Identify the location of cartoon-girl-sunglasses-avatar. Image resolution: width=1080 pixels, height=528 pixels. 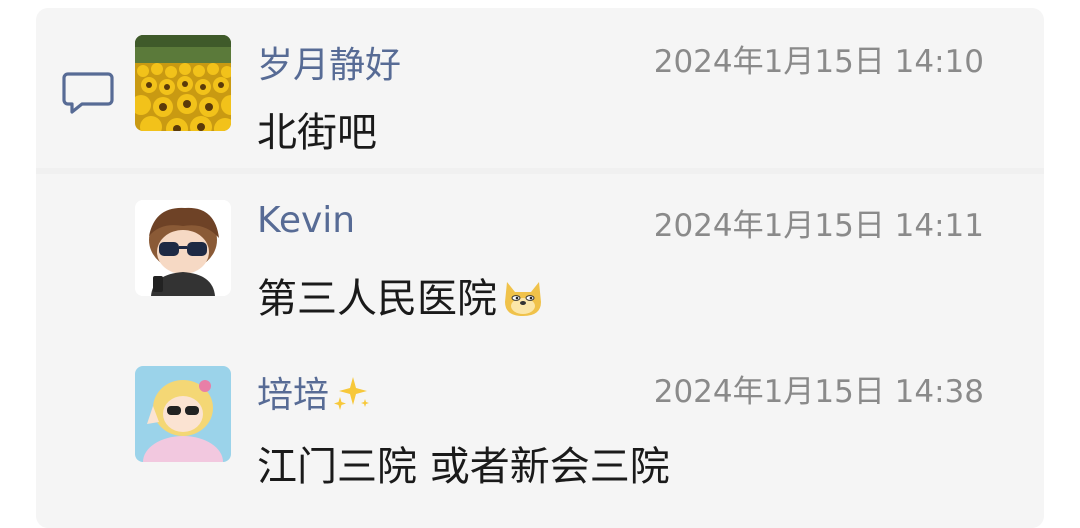
(183, 414).